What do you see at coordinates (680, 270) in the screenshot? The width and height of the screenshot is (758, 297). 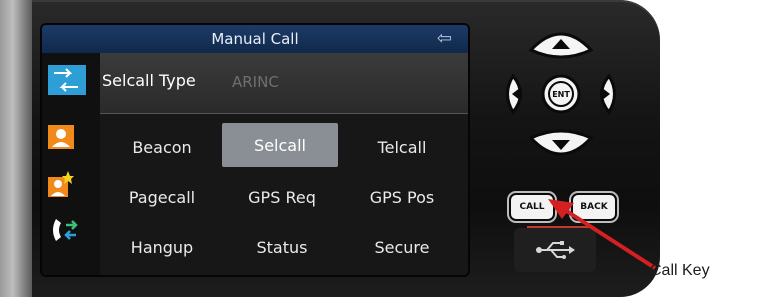 I see `call-key-callout-label: Call Key` at bounding box center [680, 270].